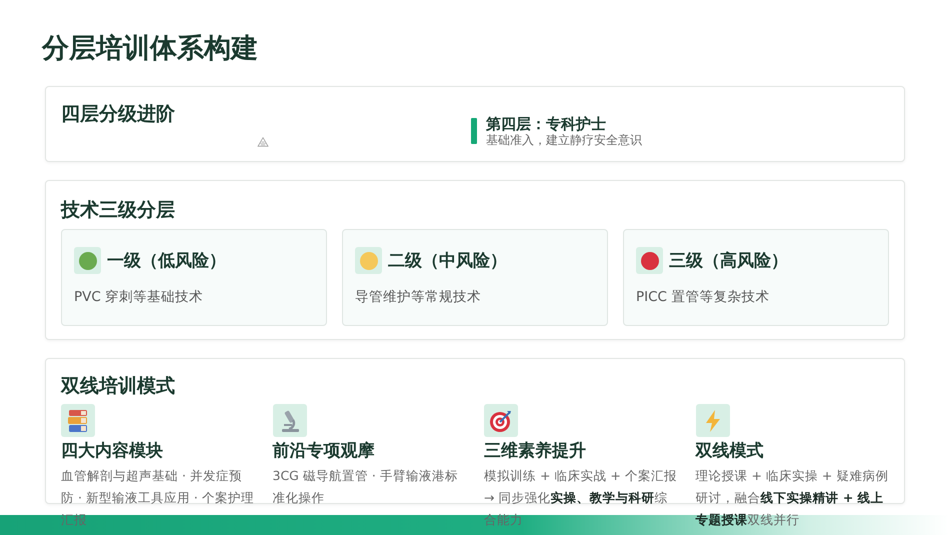 Image resolution: width=950 pixels, height=535 pixels. I want to click on module-title: 双线模式, so click(730, 451).